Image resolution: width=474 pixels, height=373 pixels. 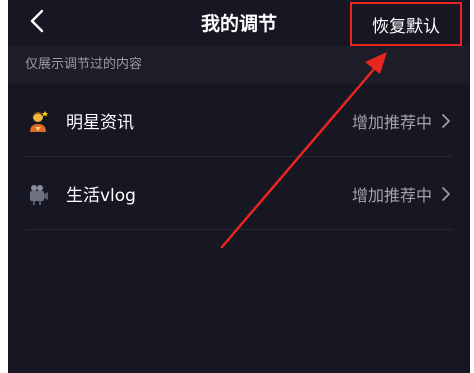 What do you see at coordinates (101, 196) in the screenshot?
I see `item-label: 生活vlog` at bounding box center [101, 196].